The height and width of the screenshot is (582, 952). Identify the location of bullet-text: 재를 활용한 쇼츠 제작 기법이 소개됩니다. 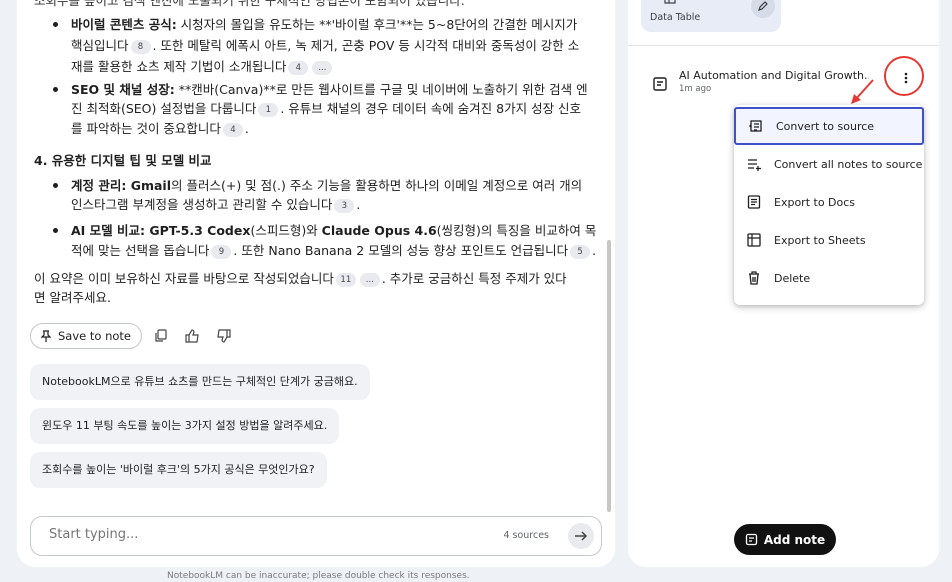
(179, 66).